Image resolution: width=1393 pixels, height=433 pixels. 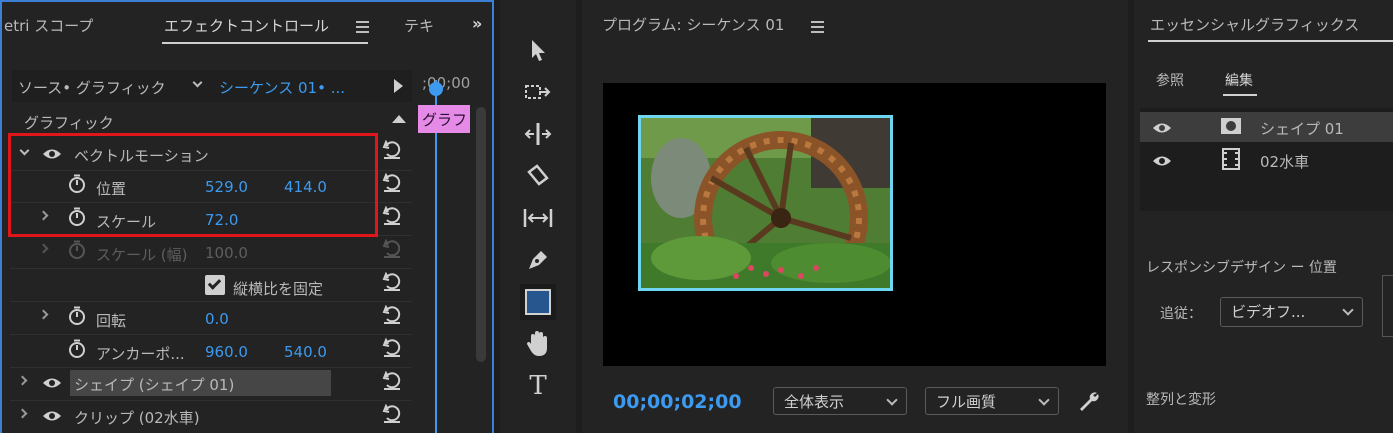 I want to click on zoom-value: 全体表示, so click(x=814, y=402).